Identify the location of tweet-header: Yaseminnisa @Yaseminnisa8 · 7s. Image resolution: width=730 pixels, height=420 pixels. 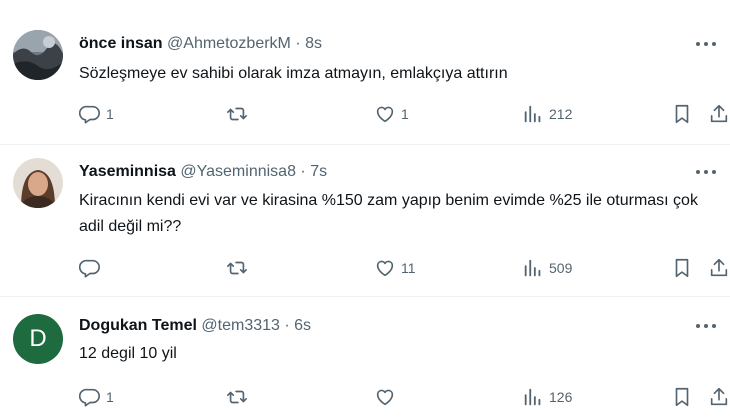
(203, 172).